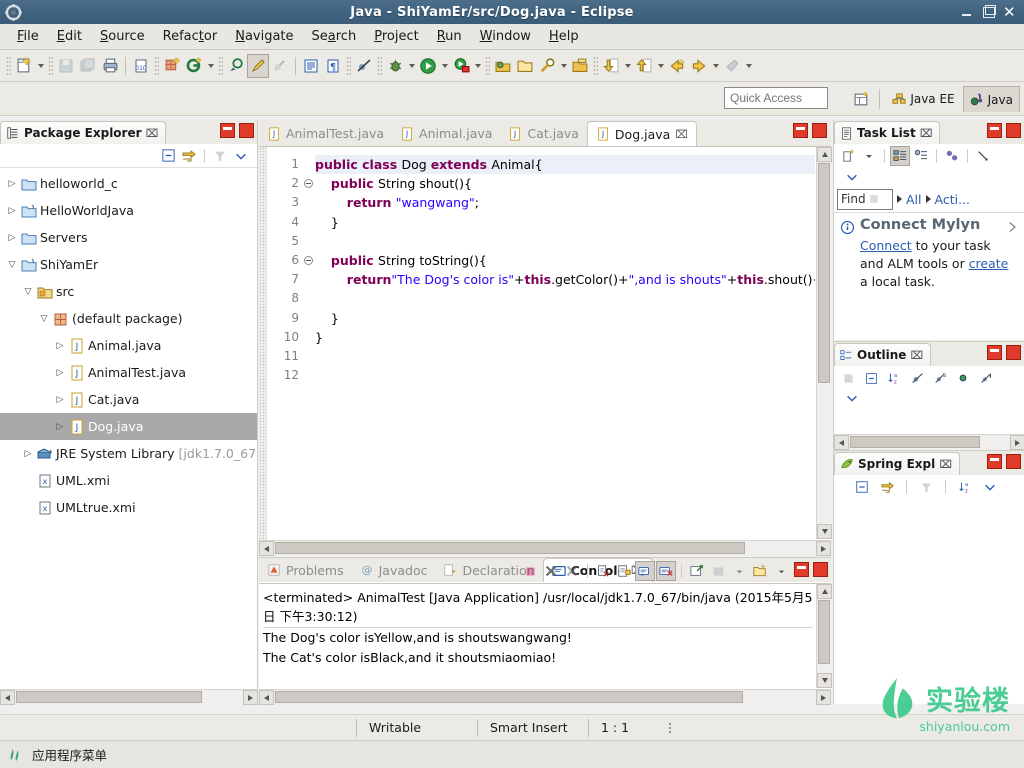  I want to click on tree-item: ▷ JRE System Library [jdk1.7.0_67, so click(128, 453).